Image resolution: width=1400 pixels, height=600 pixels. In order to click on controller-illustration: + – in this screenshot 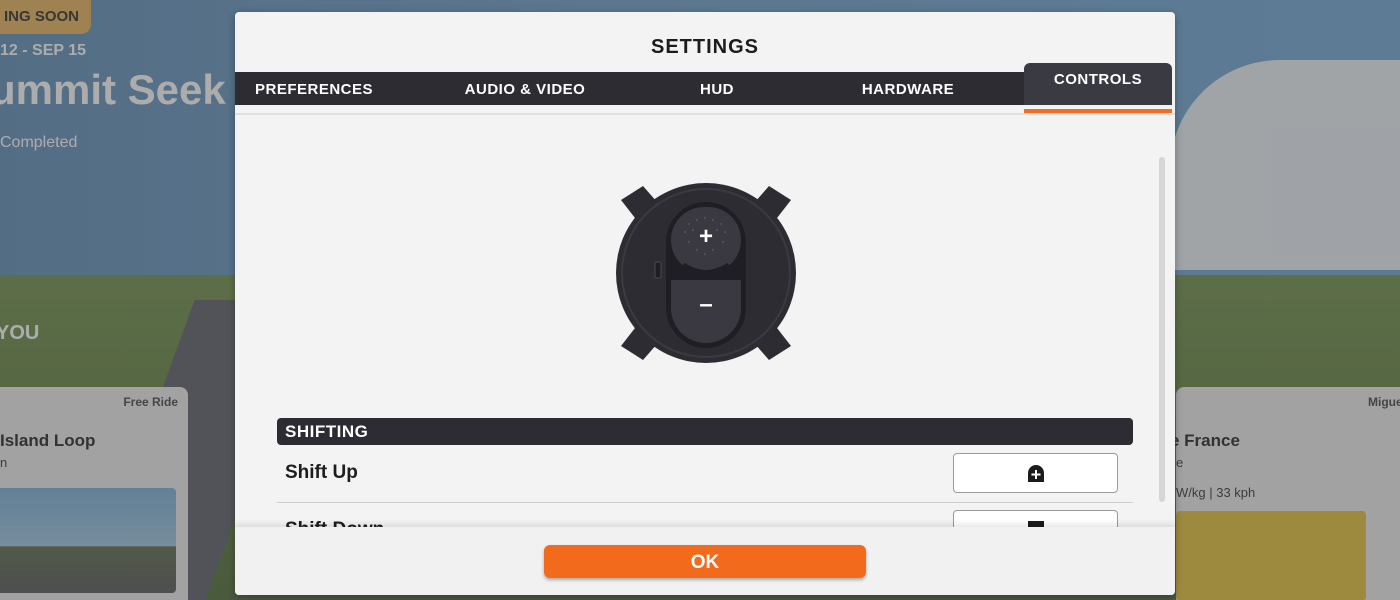, I will do `click(706, 273)`.